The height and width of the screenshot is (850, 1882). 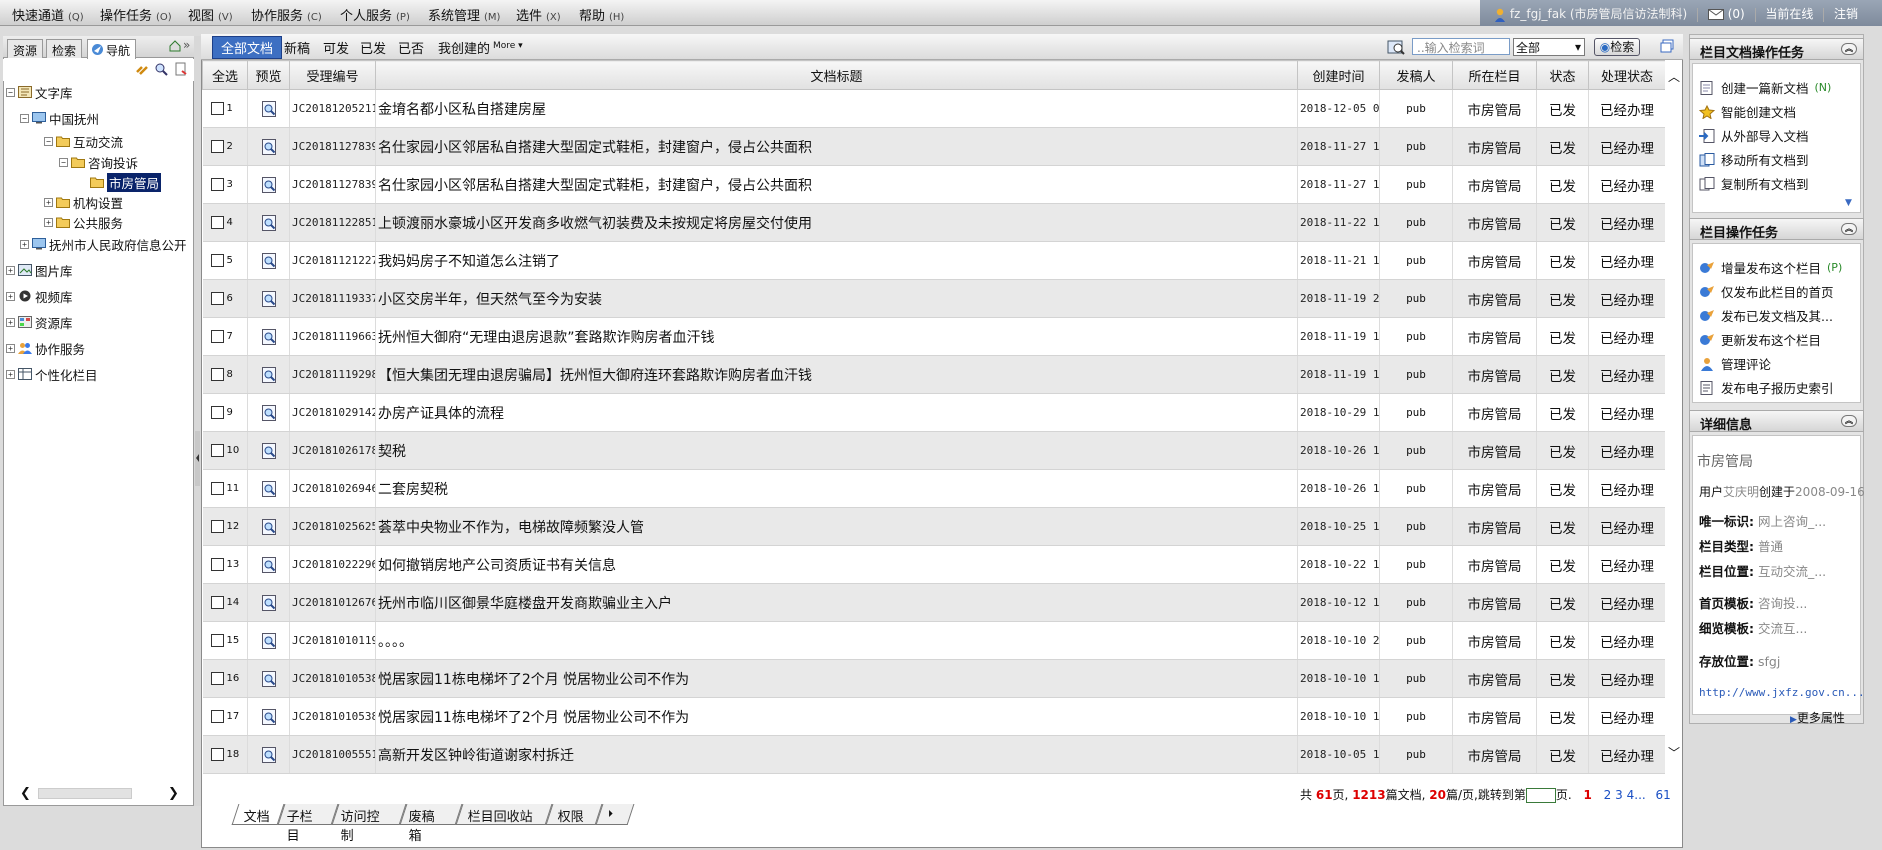 I want to click on tree-node-text-library: − 文字库, so click(x=39, y=92).